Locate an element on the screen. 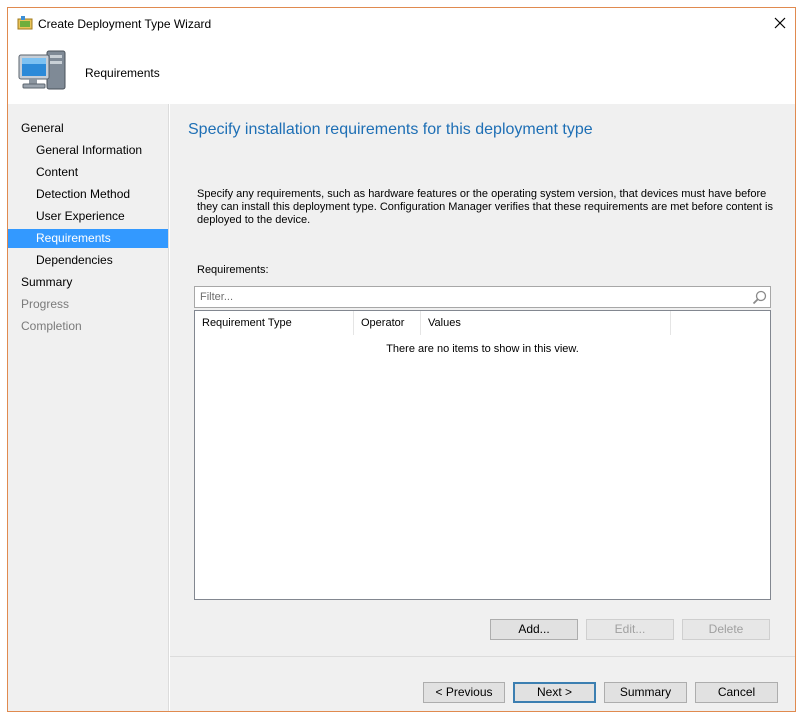  filter-box is located at coordinates (482, 297).